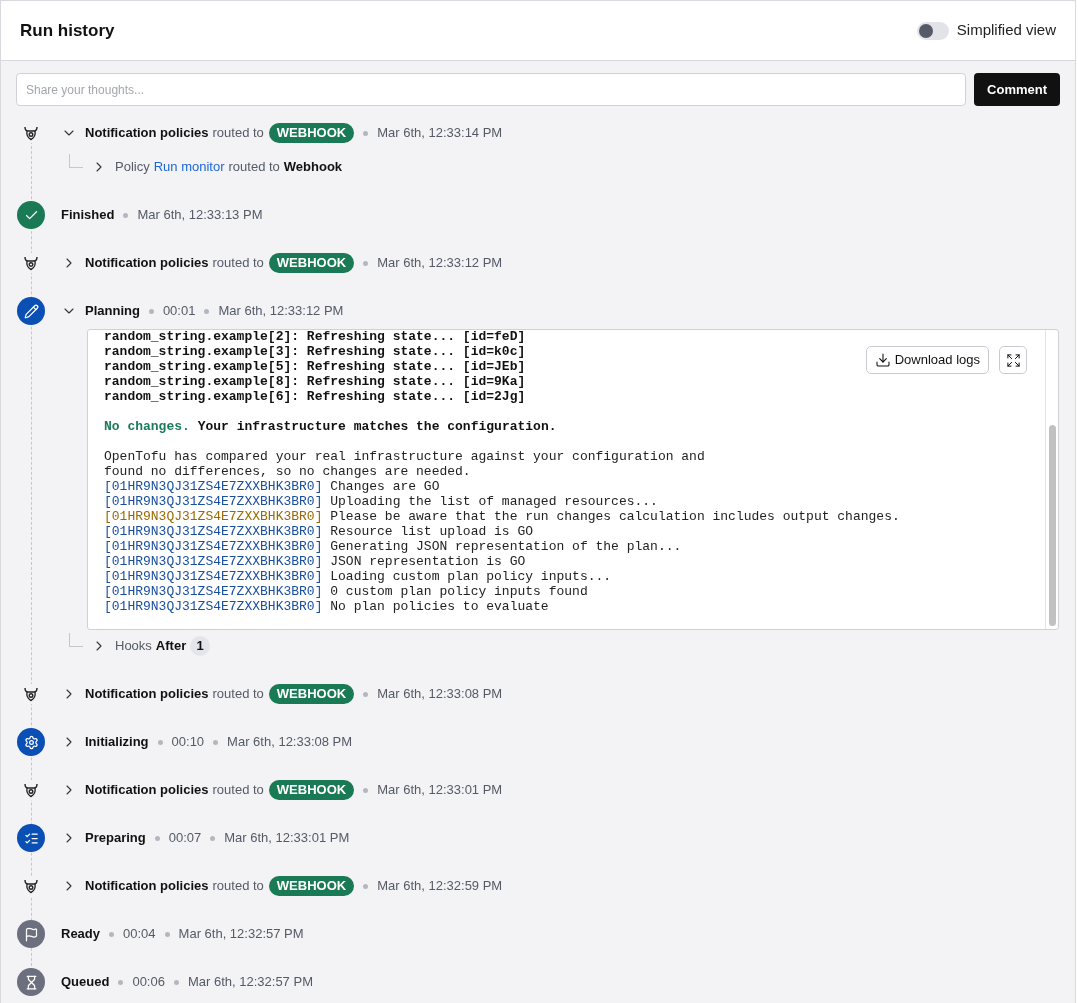  Describe the element at coordinates (932, 30) in the screenshot. I see `toggle-switch` at that location.